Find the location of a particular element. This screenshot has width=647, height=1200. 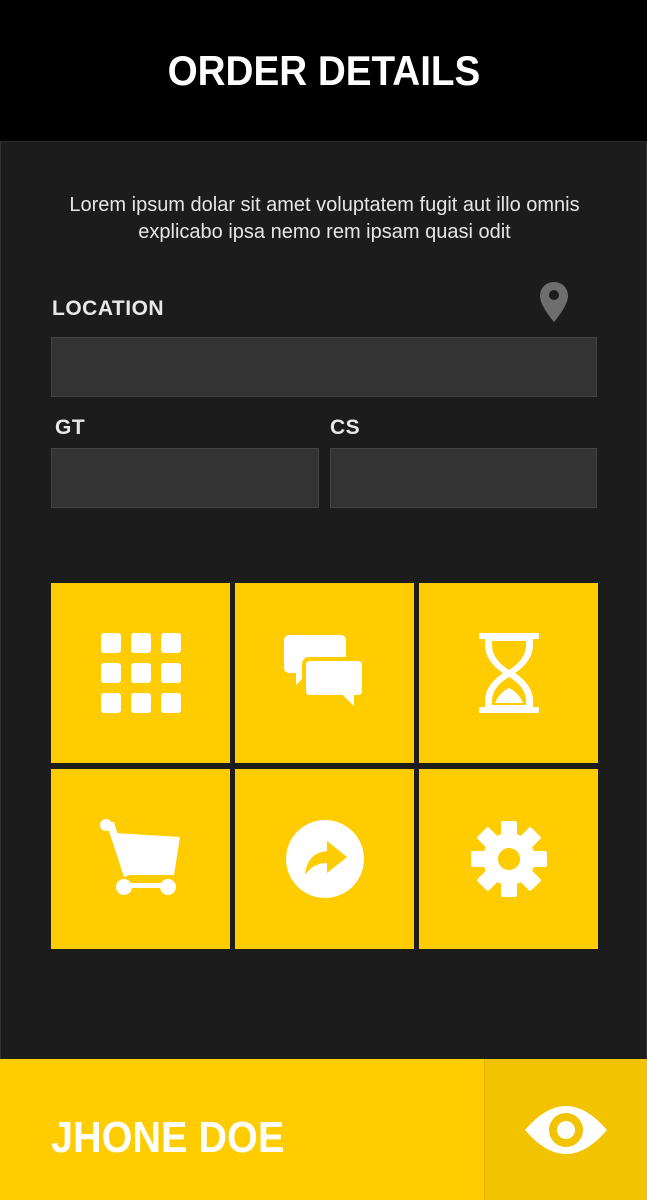

page-header: ORDER DETAILS is located at coordinates (323, 71).